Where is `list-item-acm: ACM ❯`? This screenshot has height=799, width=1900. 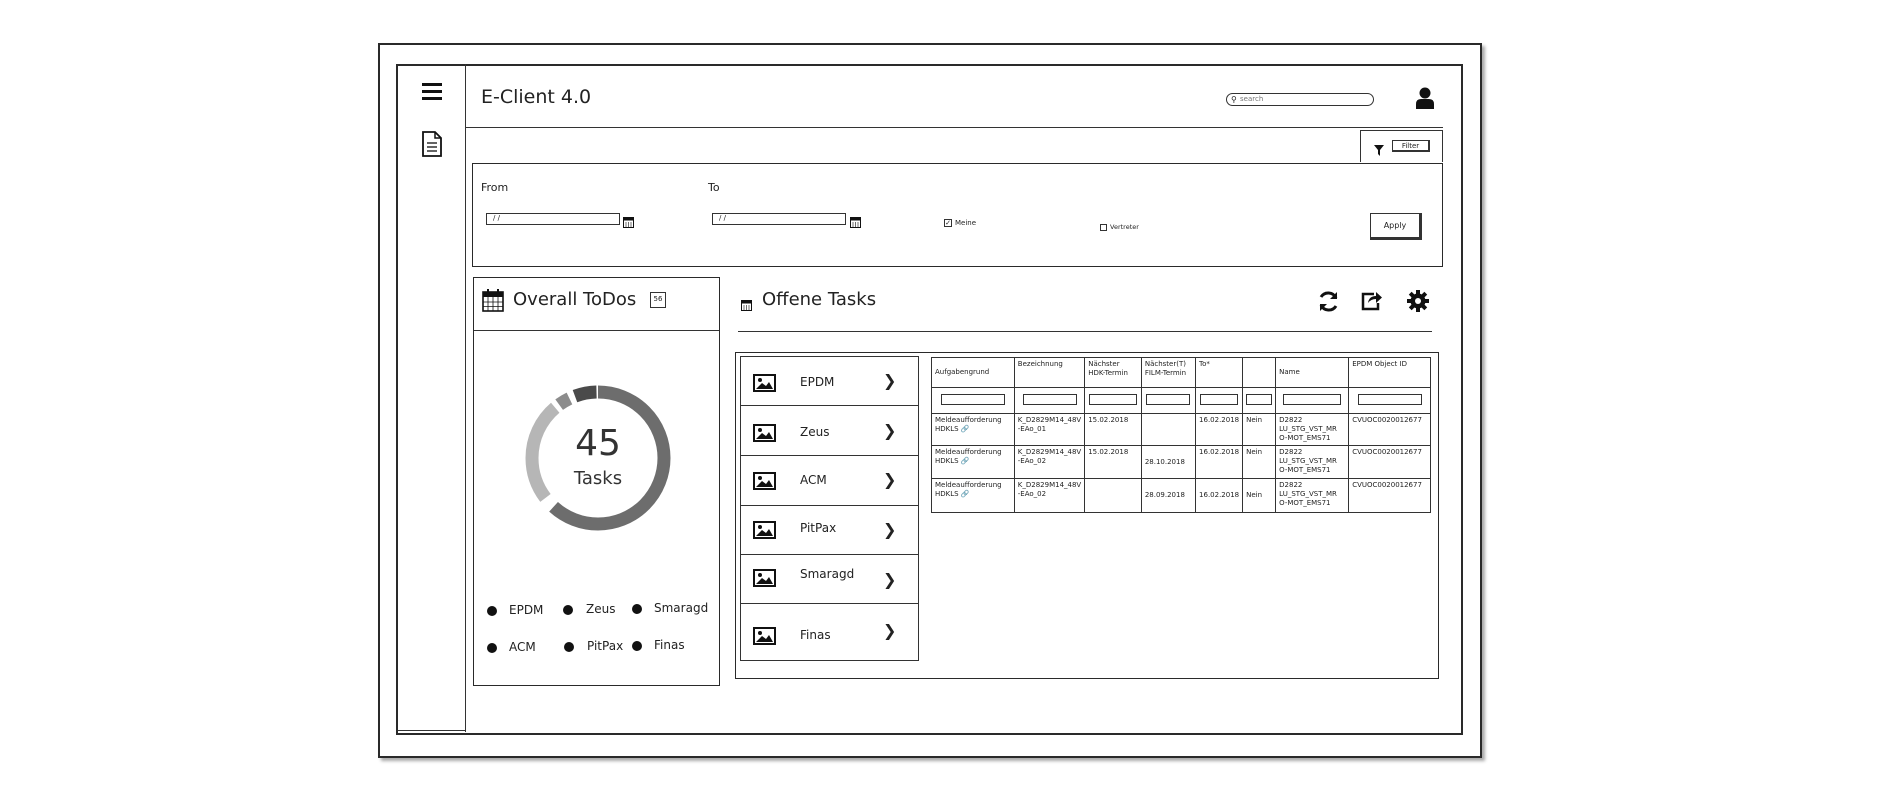
list-item-acm: ACM ❯ is located at coordinates (829, 481).